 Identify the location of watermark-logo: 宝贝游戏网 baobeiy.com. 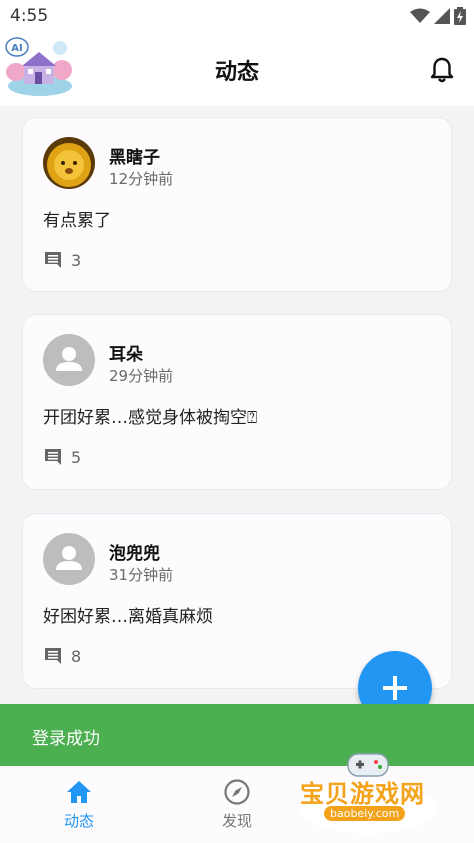
(371, 793).